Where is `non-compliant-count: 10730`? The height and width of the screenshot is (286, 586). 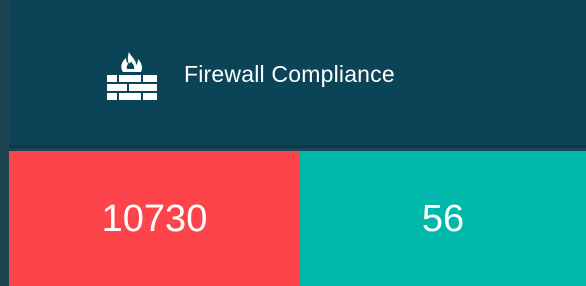
non-compliant-count: 10730 is located at coordinates (154, 218).